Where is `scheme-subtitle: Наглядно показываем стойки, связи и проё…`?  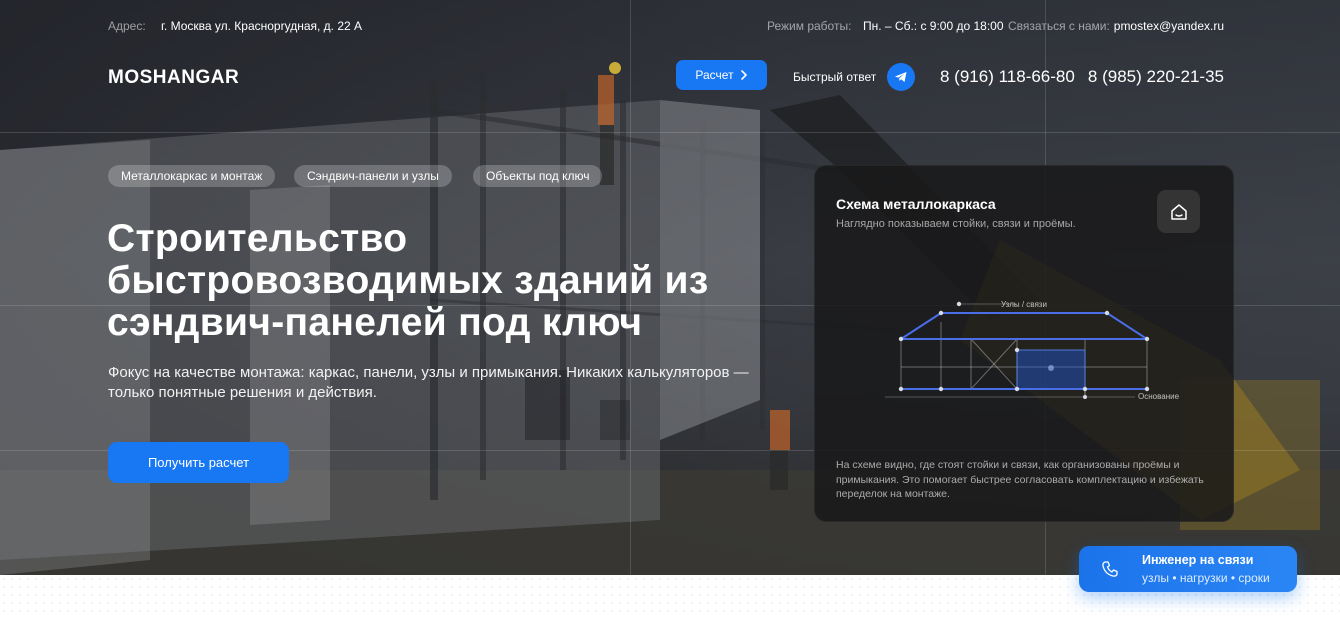
scheme-subtitle: Наглядно показываем стойки, связи и проё… is located at coordinates (956, 224).